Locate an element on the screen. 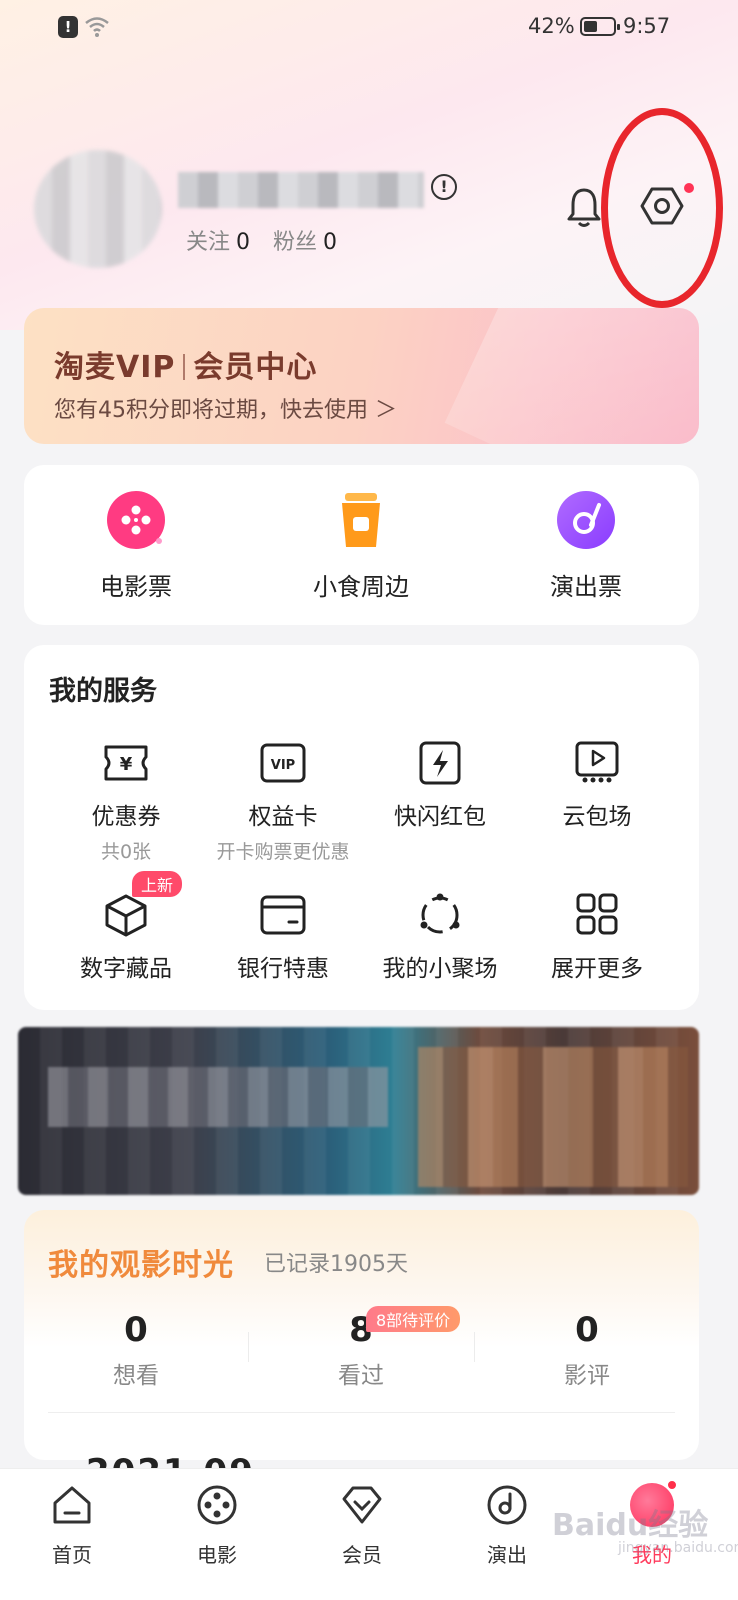  tab-movie: 电影 is located at coordinates (217, 1525).